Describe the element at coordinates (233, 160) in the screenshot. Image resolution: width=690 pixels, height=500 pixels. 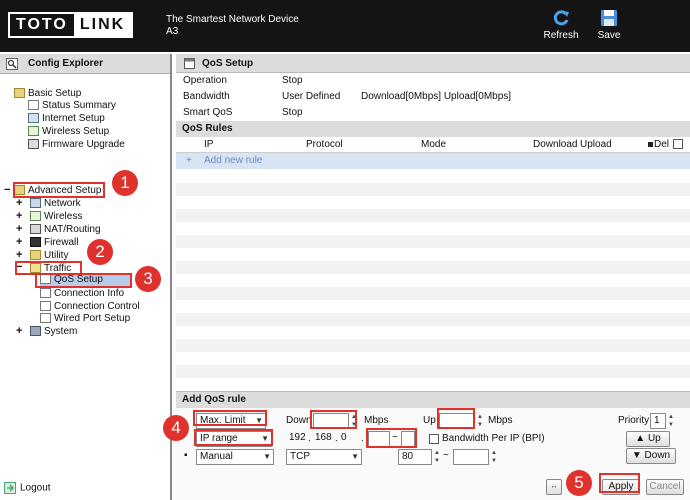
I see `add-new-rule-label: Add new rule` at that location.